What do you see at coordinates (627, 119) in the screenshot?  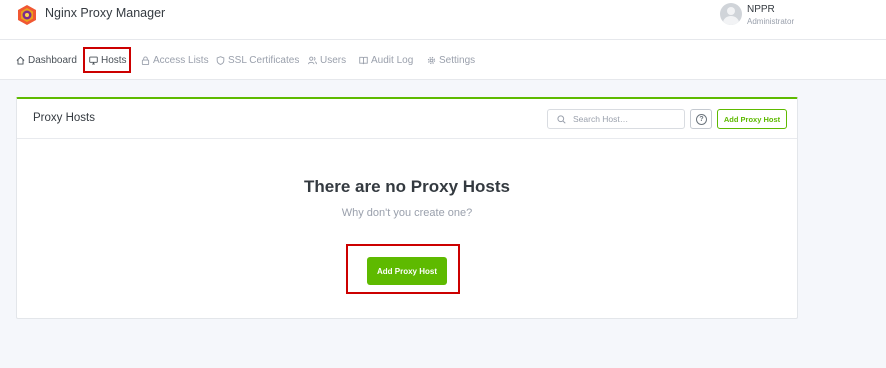 I see `search-input` at bounding box center [627, 119].